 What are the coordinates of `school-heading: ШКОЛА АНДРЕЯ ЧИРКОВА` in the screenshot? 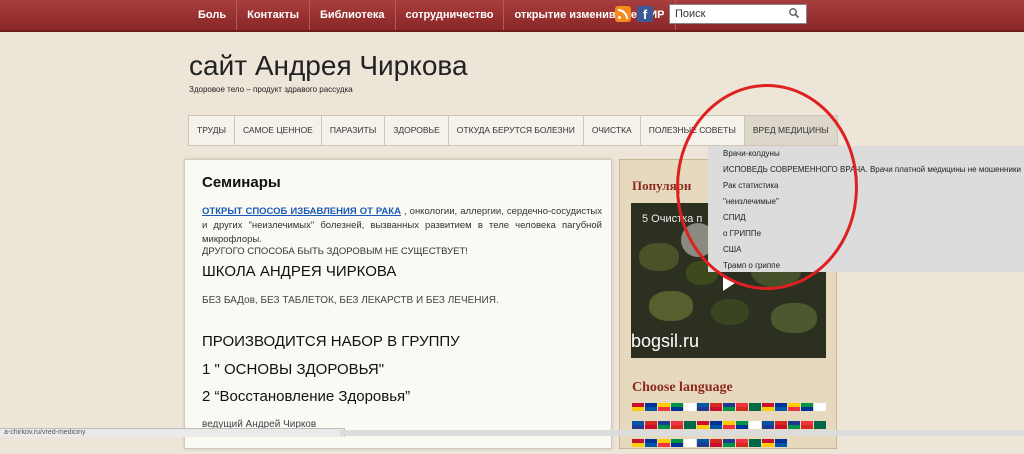 It's located at (299, 271).